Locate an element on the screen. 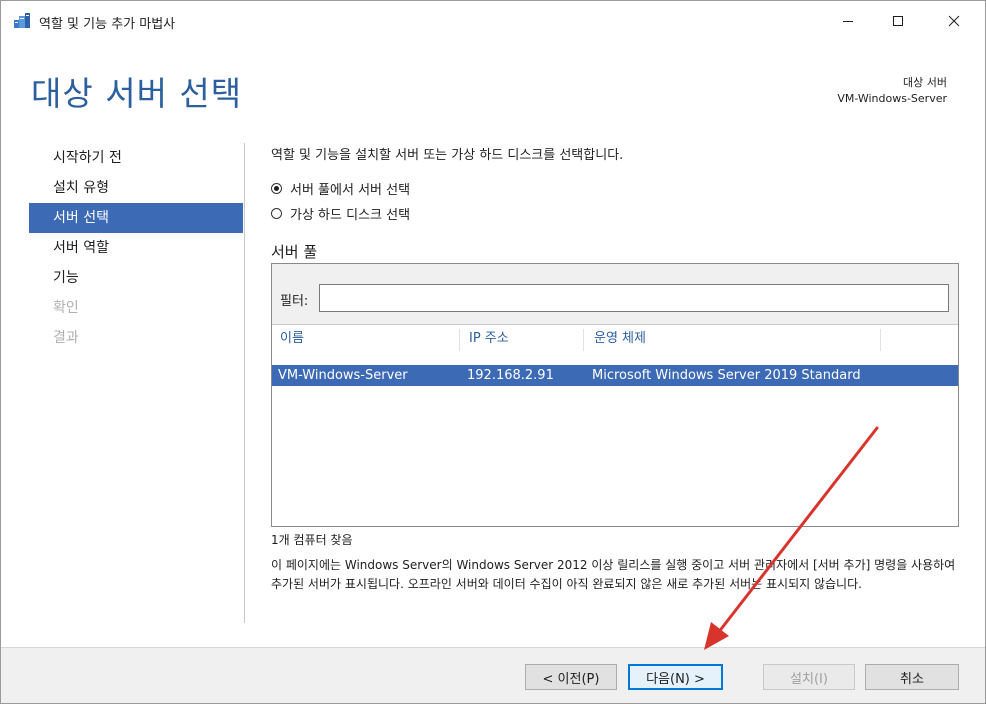 The image size is (986, 704). nav-item-features: 기능 is located at coordinates (136, 278).